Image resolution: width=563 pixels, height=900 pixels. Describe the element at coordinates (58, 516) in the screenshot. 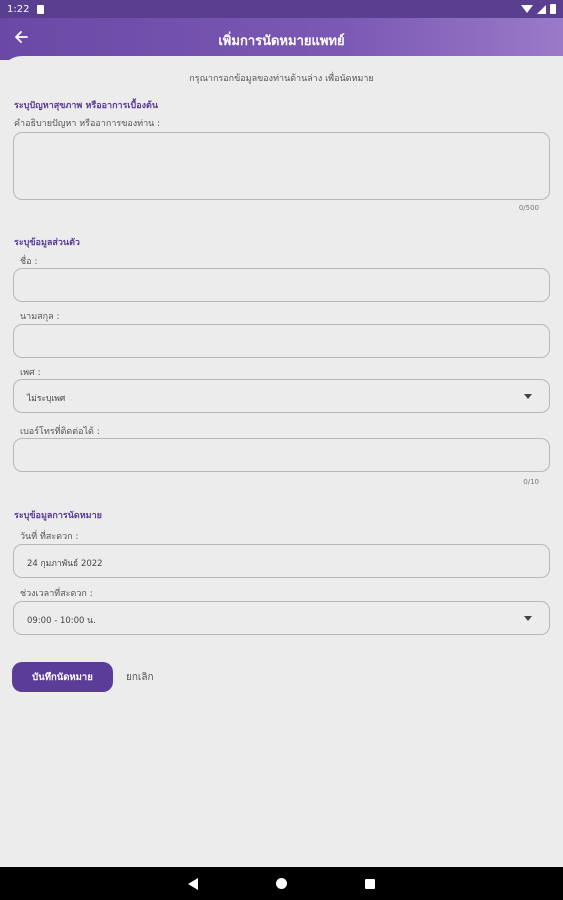

I see `section-title-appointment: ระบุข้อมูลการนัดหมาย` at that location.